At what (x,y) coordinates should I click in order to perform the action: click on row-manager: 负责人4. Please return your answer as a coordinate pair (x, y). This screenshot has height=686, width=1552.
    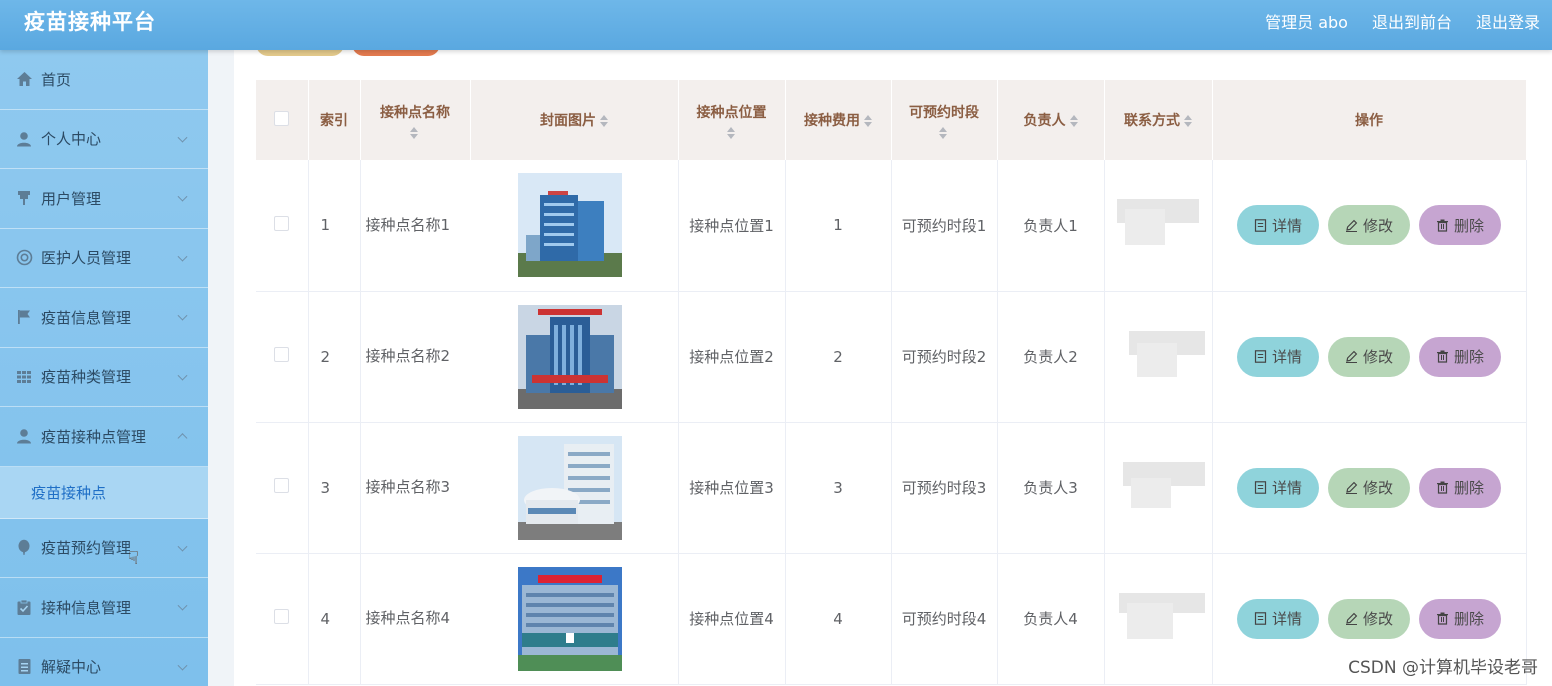
    Looking at the image, I should click on (1051, 619).